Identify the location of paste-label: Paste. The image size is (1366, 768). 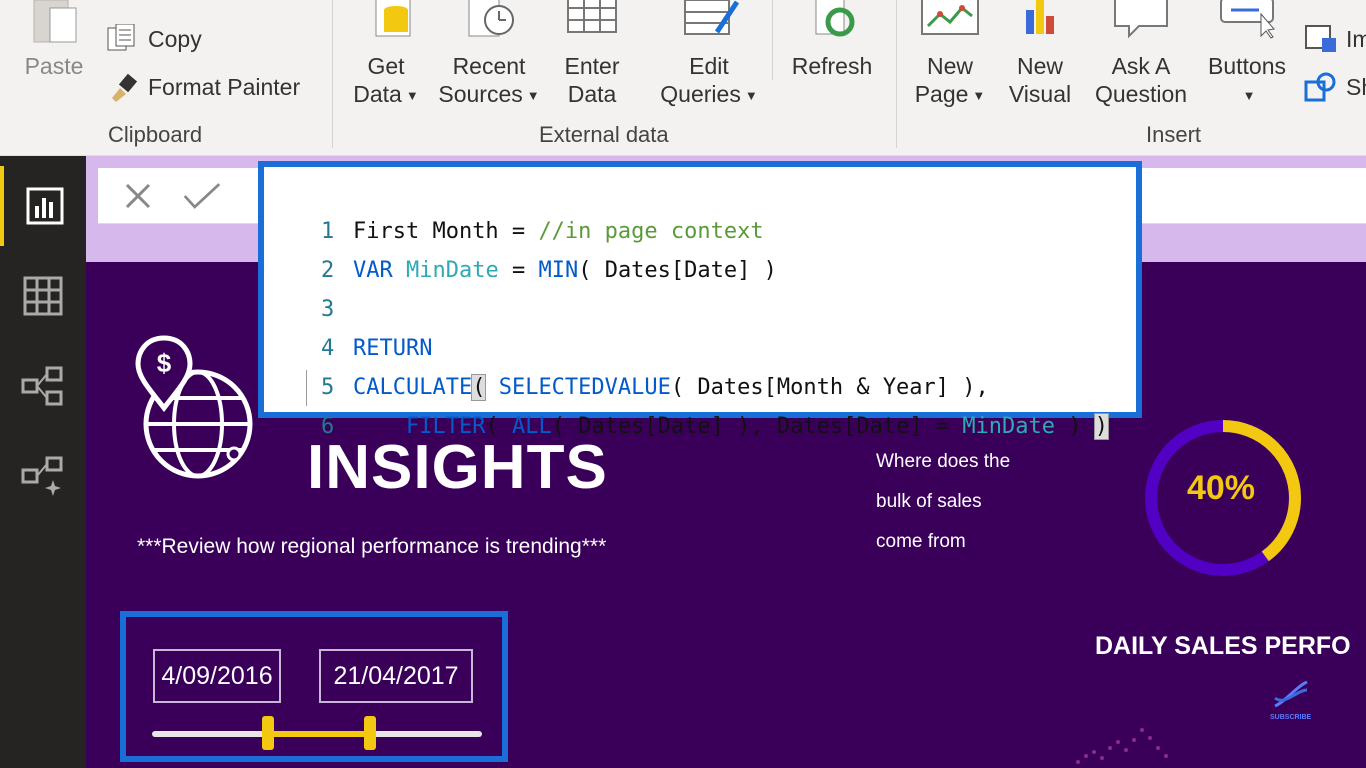
(54, 66).